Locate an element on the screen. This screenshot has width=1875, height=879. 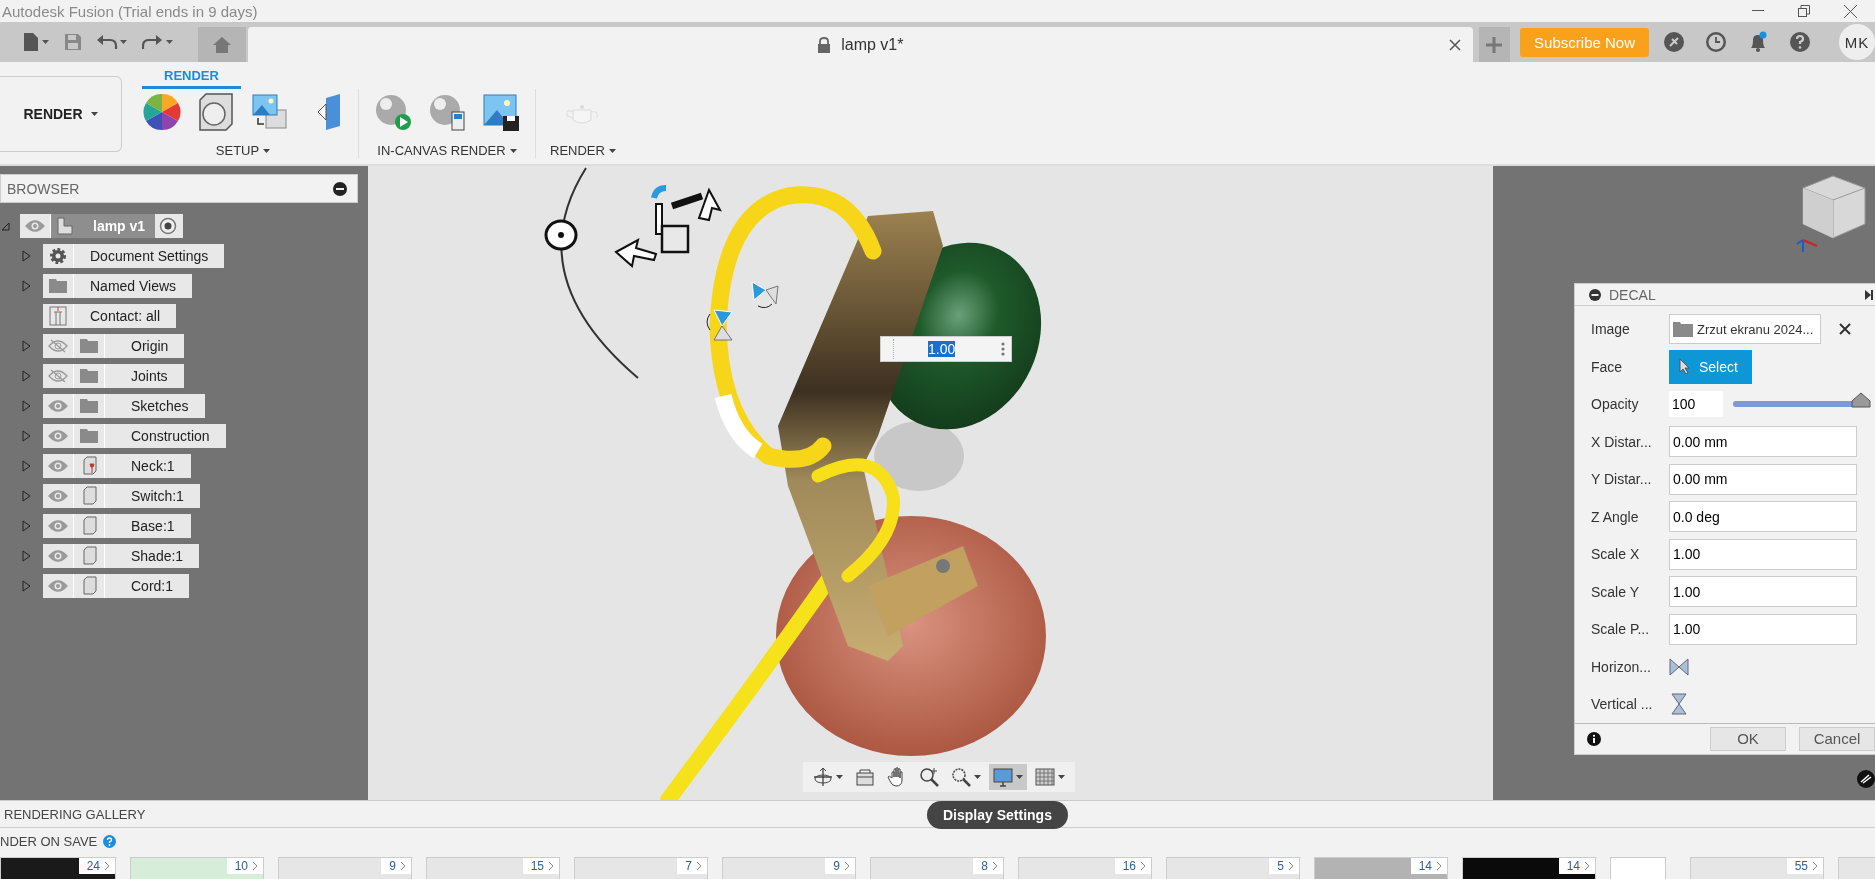
clear-icon is located at coordinates (1845, 329).